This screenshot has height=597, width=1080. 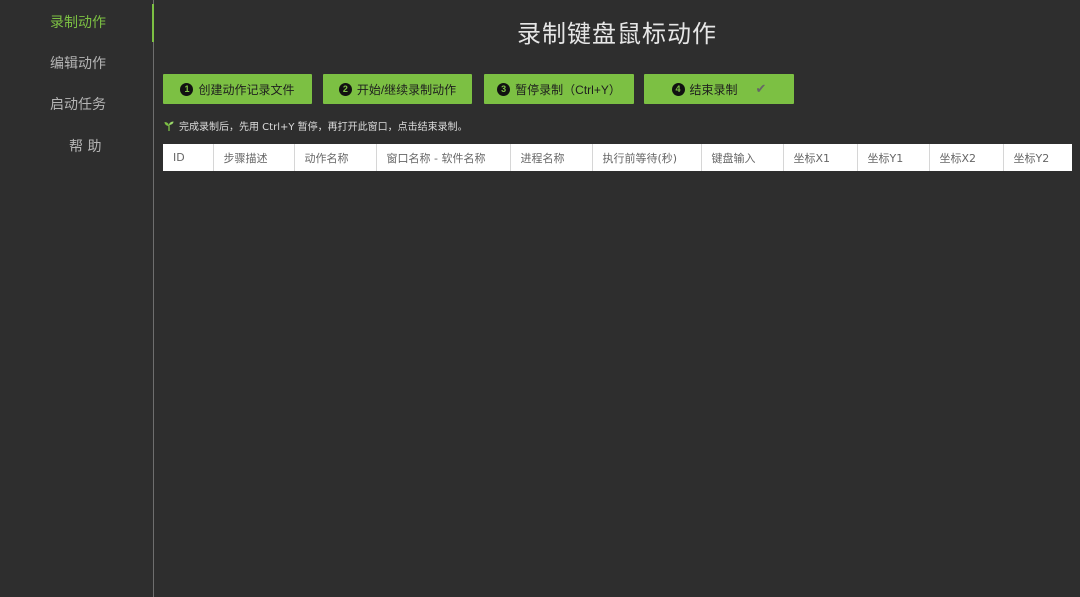 I want to click on sidebar-item-label: 录制动作, so click(x=78, y=23).